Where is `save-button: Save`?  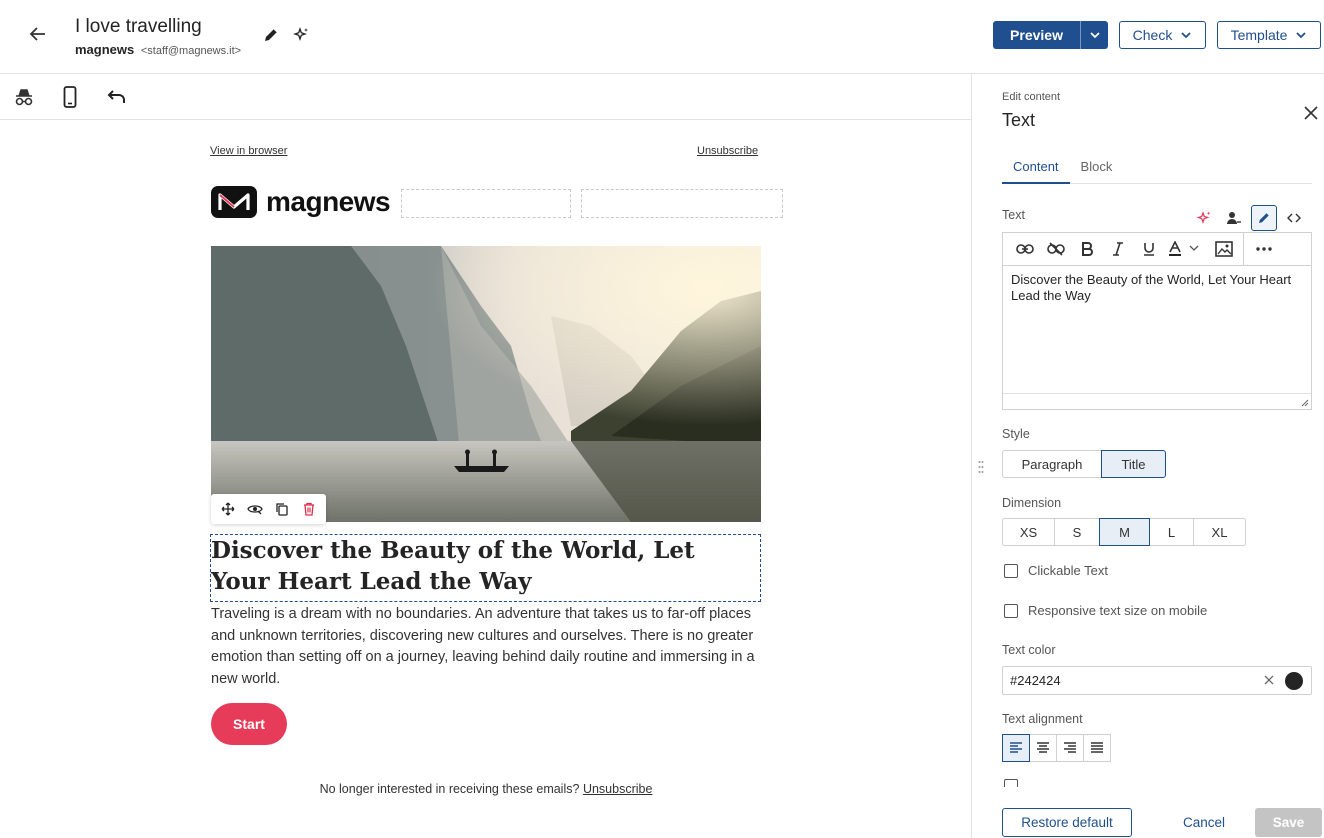
save-button: Save is located at coordinates (1288, 822).